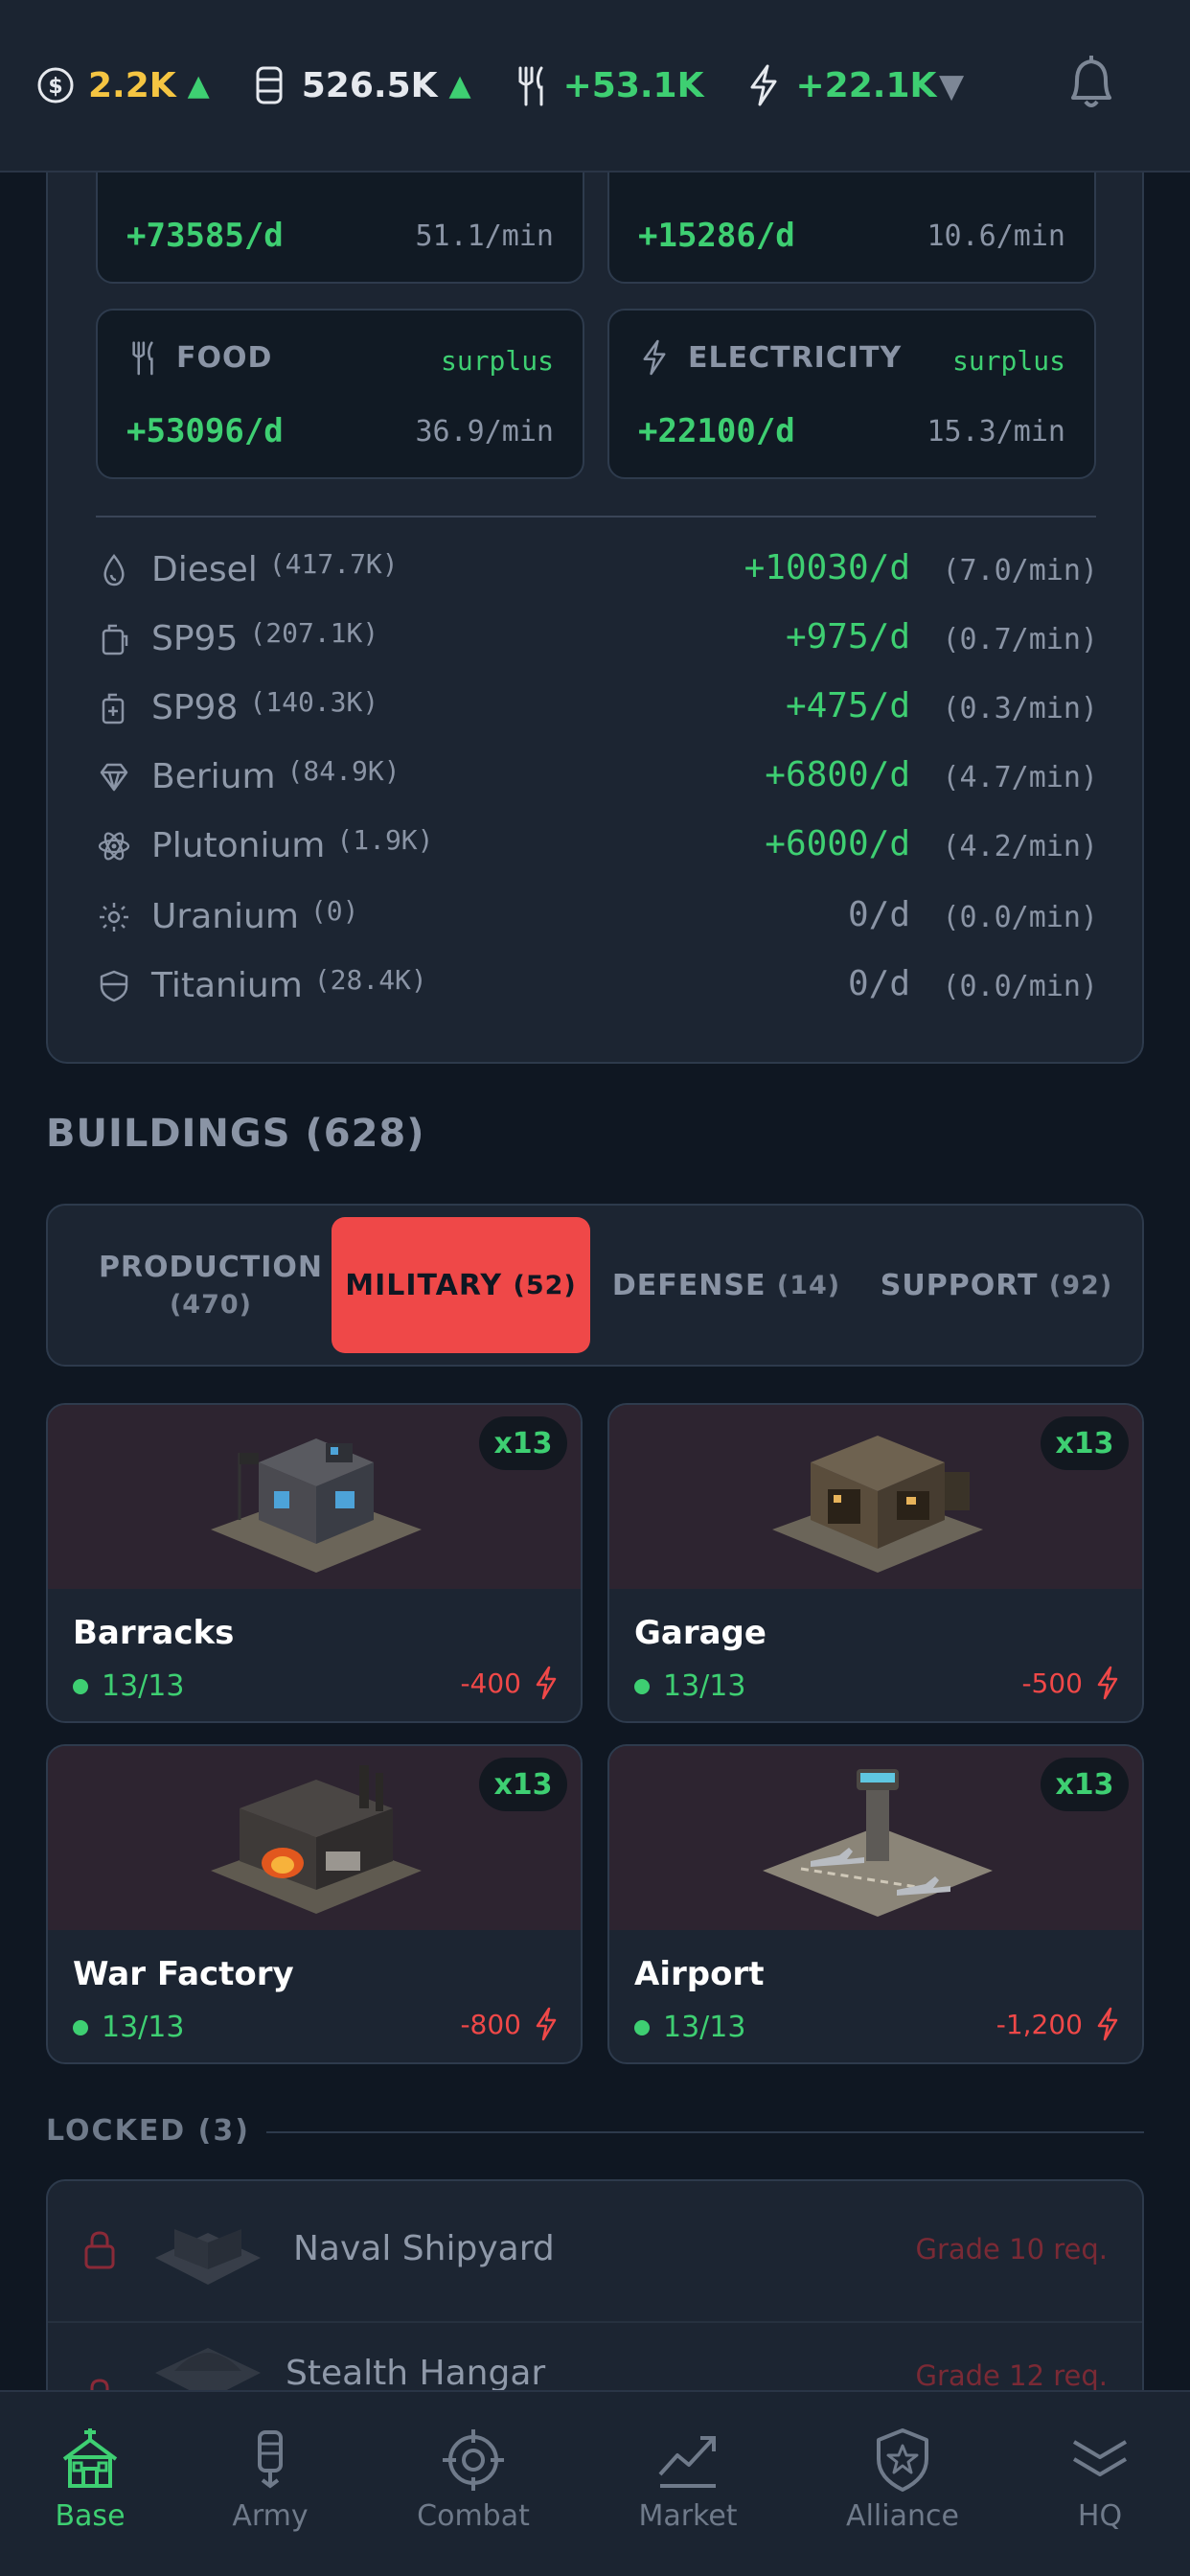 The height and width of the screenshot is (2576, 1190). I want to click on building-card-barracks: x13 Barracks 13/13 -400, so click(315, 1563).